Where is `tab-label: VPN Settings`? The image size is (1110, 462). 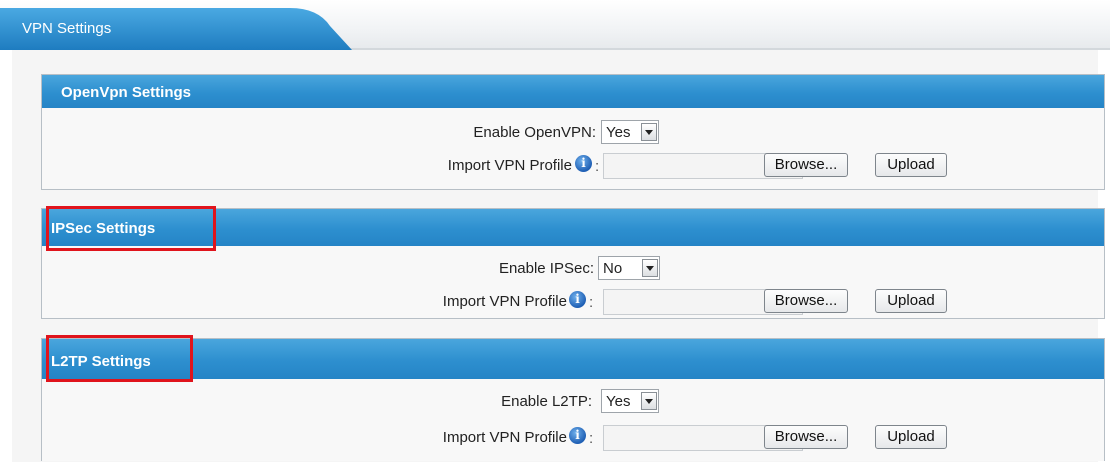 tab-label: VPN Settings is located at coordinates (67, 28).